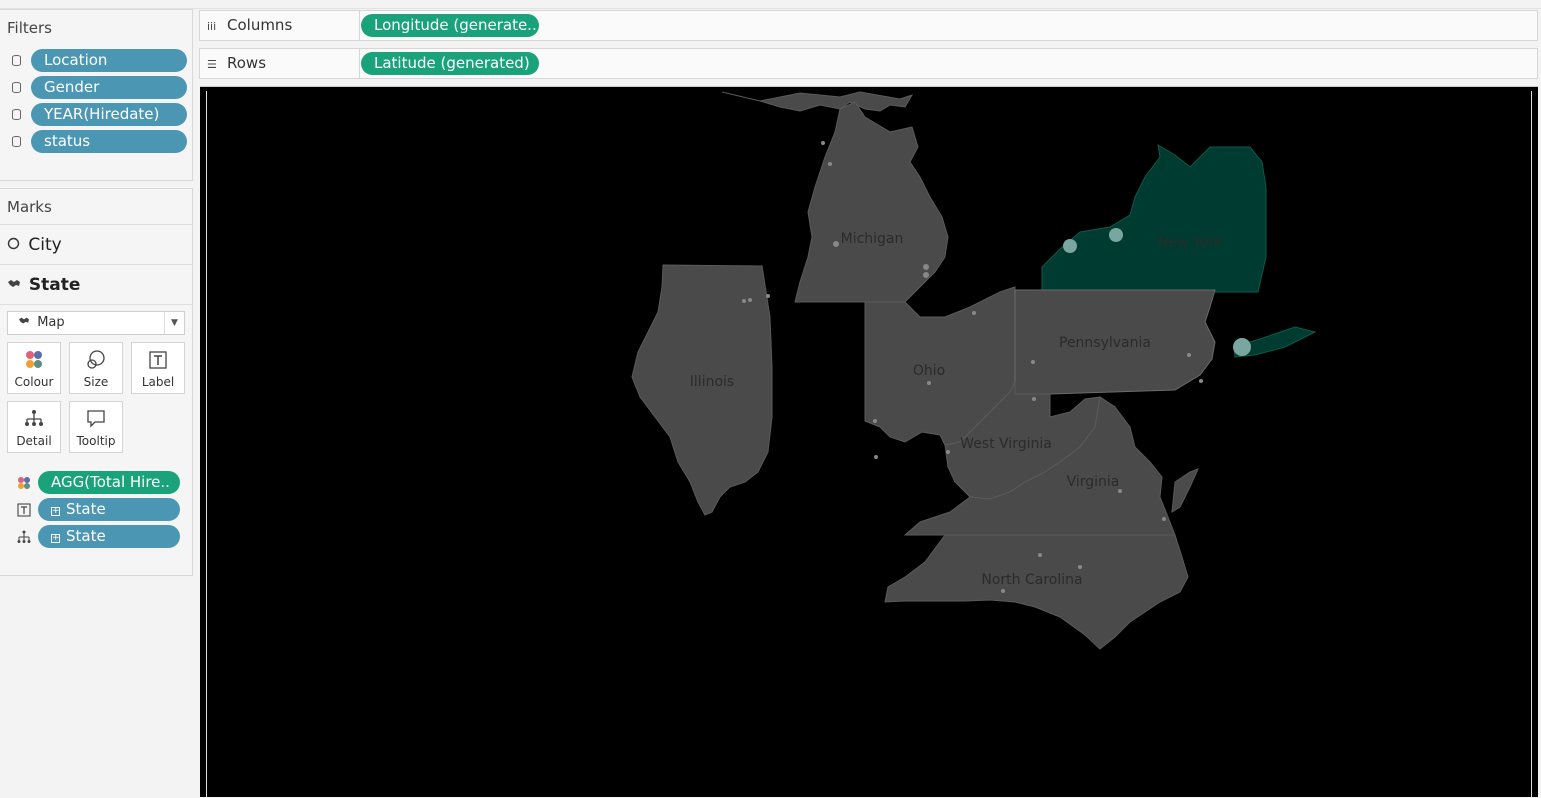 This screenshot has width=1541, height=798. Describe the element at coordinates (158, 368) in the screenshot. I see `label-button: Label` at that location.